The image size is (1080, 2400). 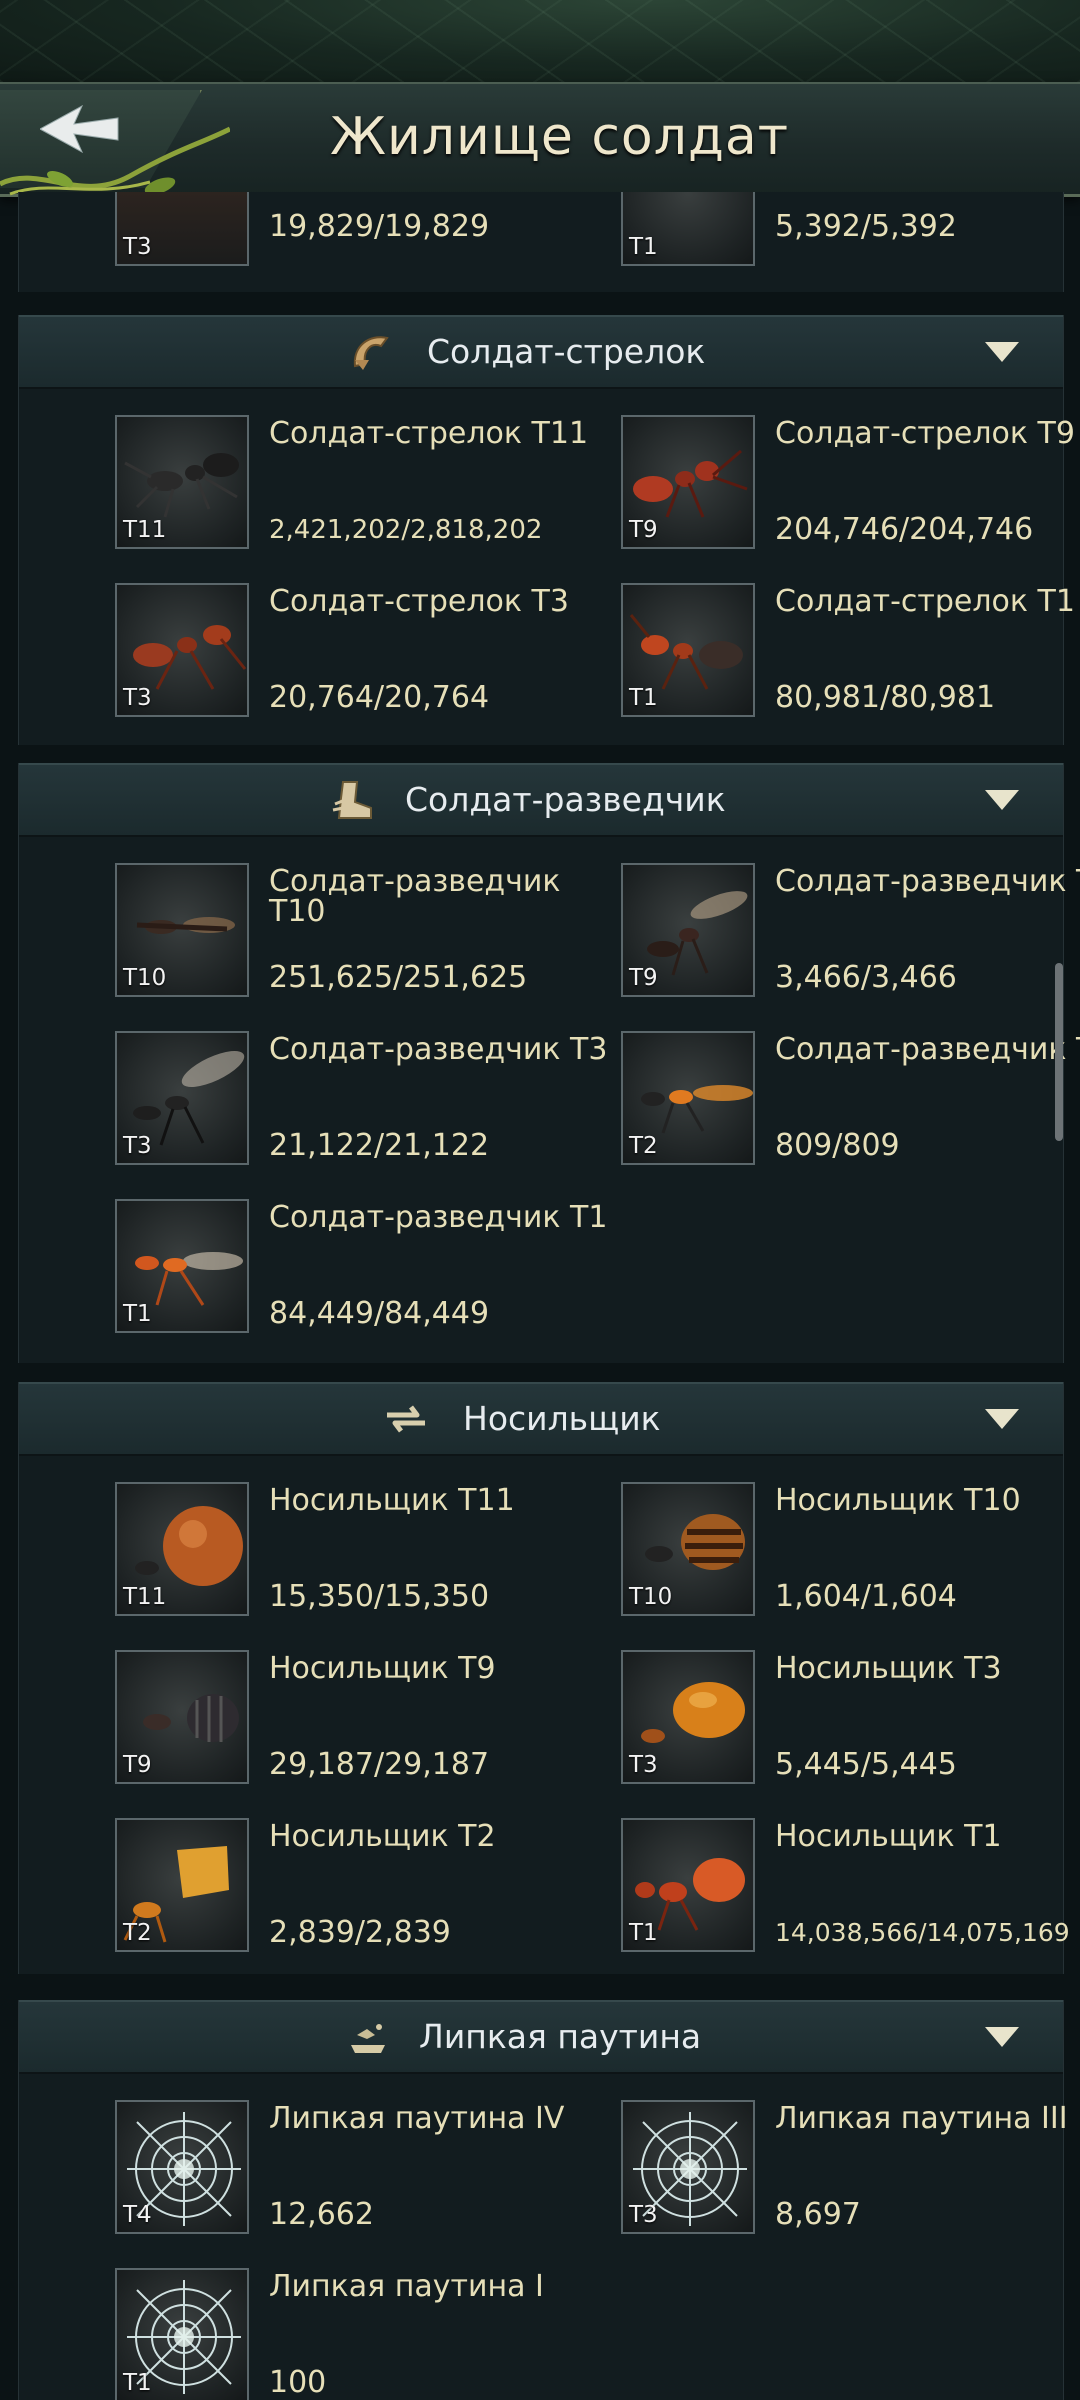 What do you see at coordinates (541, 800) in the screenshot?
I see `section-header-scout: Солдат-разведчик` at bounding box center [541, 800].